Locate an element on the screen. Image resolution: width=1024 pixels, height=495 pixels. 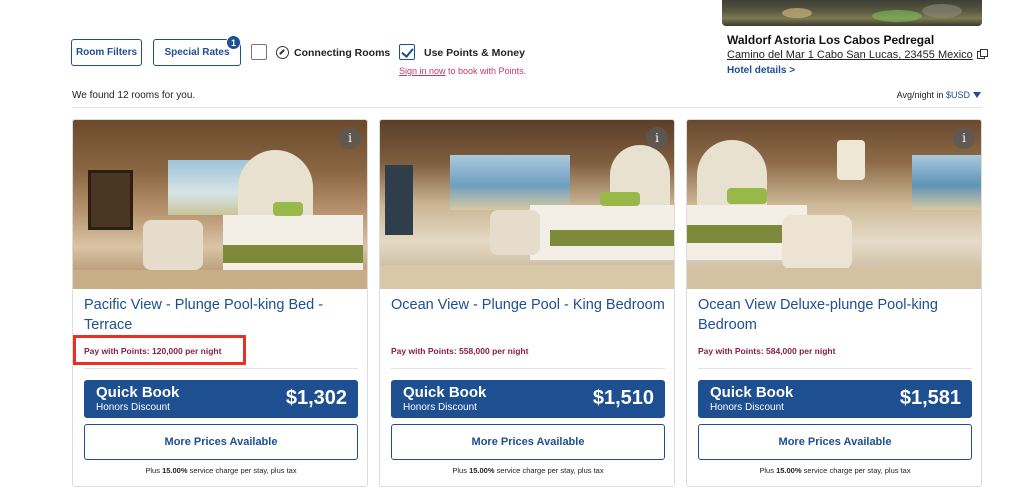
hotel-photo is located at coordinates (852, 13).